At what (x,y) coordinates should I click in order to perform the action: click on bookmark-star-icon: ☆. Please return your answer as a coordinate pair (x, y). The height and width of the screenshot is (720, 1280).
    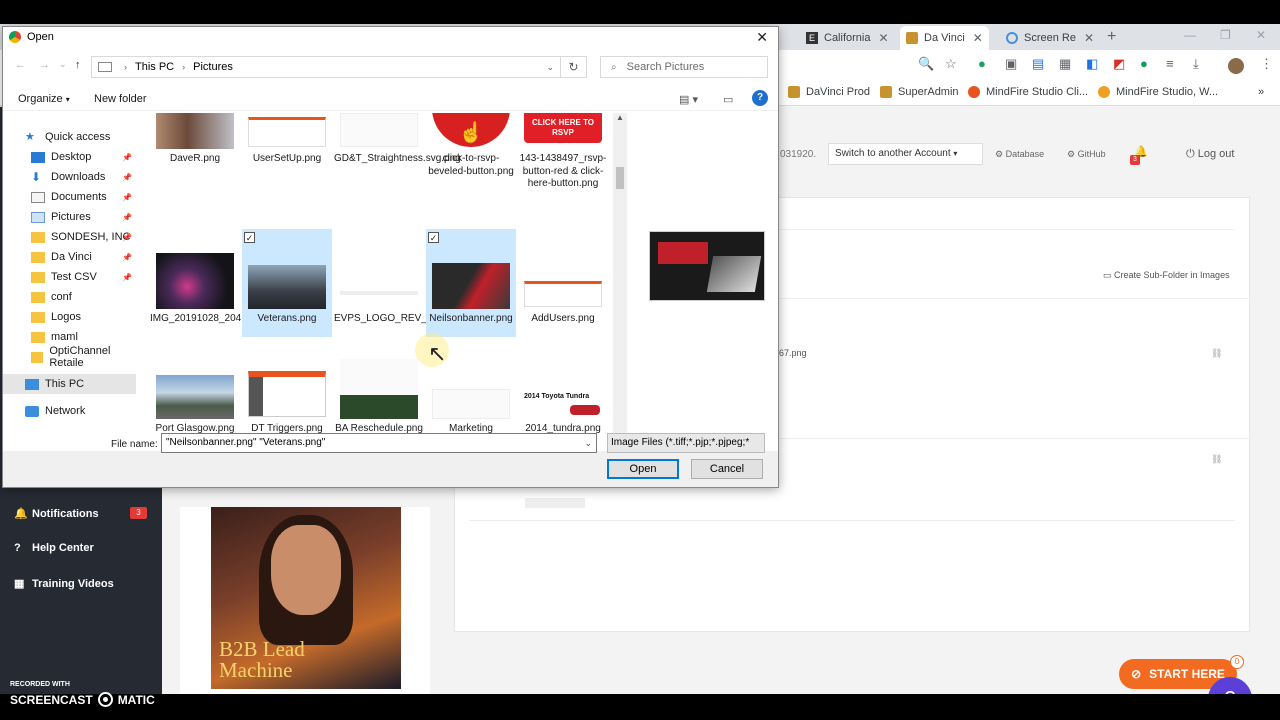
    Looking at the image, I should click on (951, 64).